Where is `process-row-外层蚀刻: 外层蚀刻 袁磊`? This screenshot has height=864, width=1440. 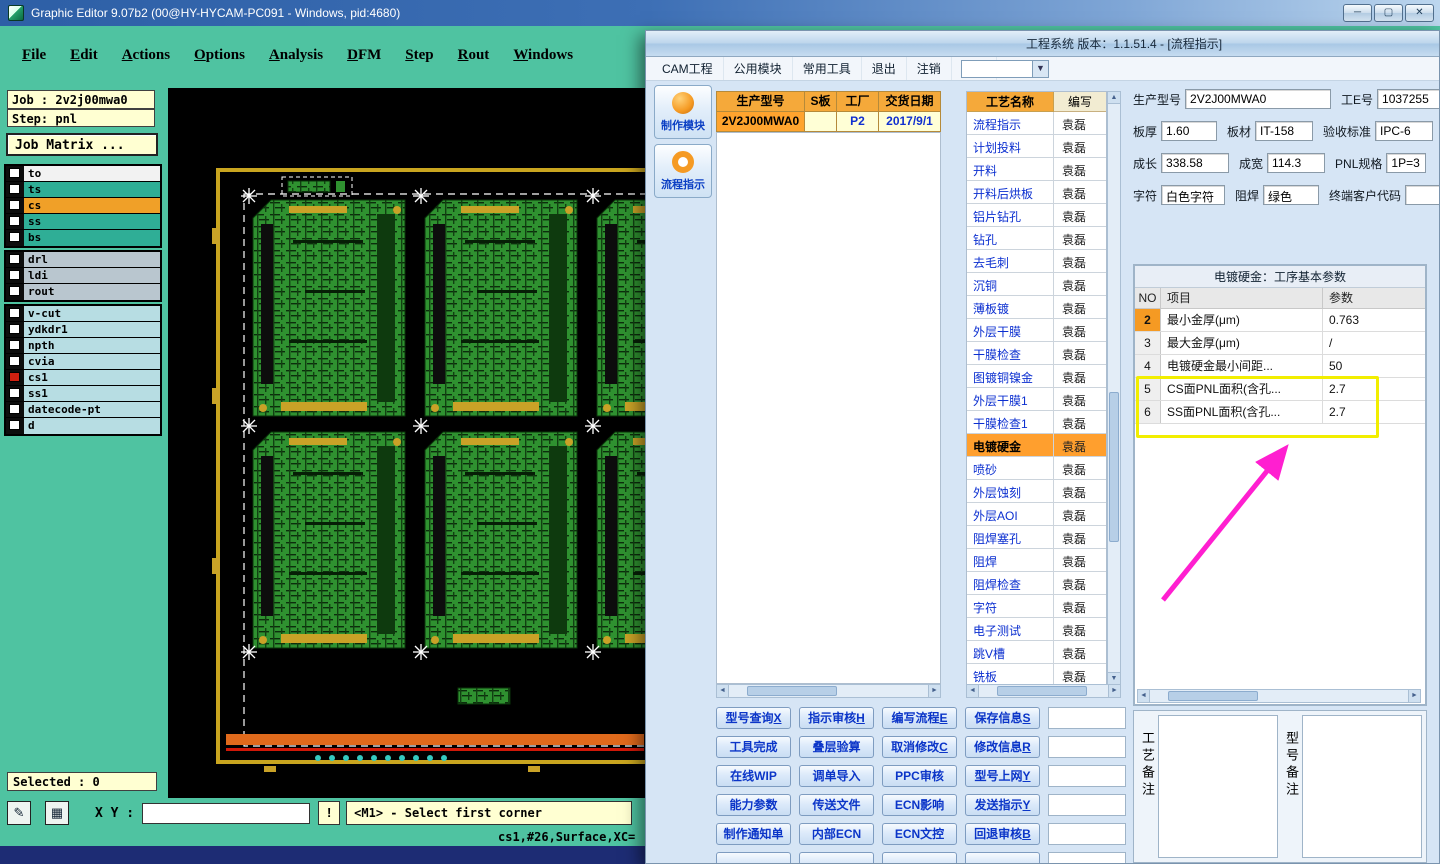 process-row-外层蚀刻: 外层蚀刻 袁磊 is located at coordinates (1036, 491).